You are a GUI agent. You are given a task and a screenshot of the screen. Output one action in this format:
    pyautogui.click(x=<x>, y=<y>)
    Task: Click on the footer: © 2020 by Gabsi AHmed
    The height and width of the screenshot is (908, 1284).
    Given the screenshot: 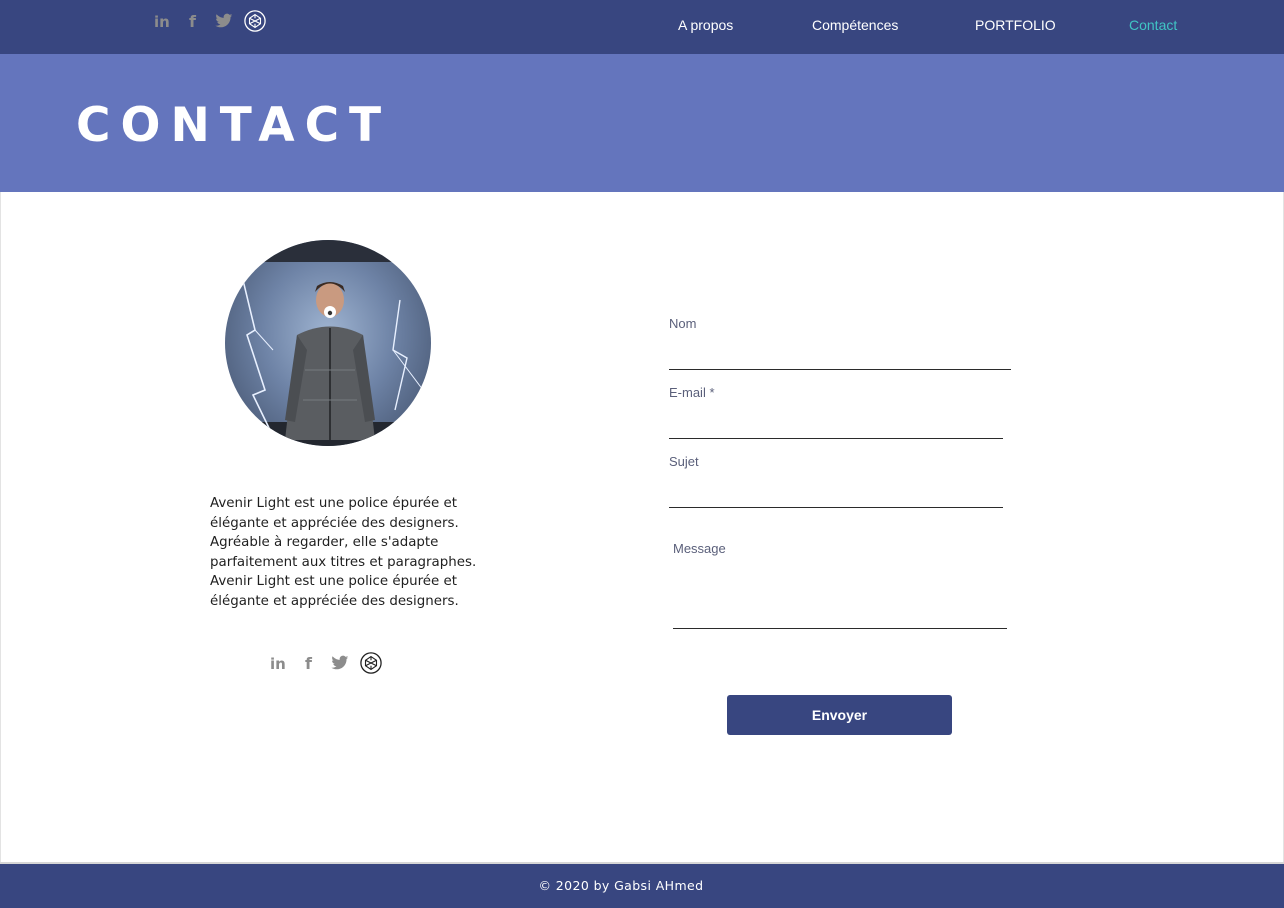 What is the action you would take?
    pyautogui.click(x=642, y=885)
    